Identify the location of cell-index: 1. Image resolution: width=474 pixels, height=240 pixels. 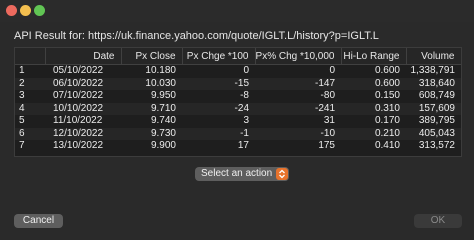
(22, 70).